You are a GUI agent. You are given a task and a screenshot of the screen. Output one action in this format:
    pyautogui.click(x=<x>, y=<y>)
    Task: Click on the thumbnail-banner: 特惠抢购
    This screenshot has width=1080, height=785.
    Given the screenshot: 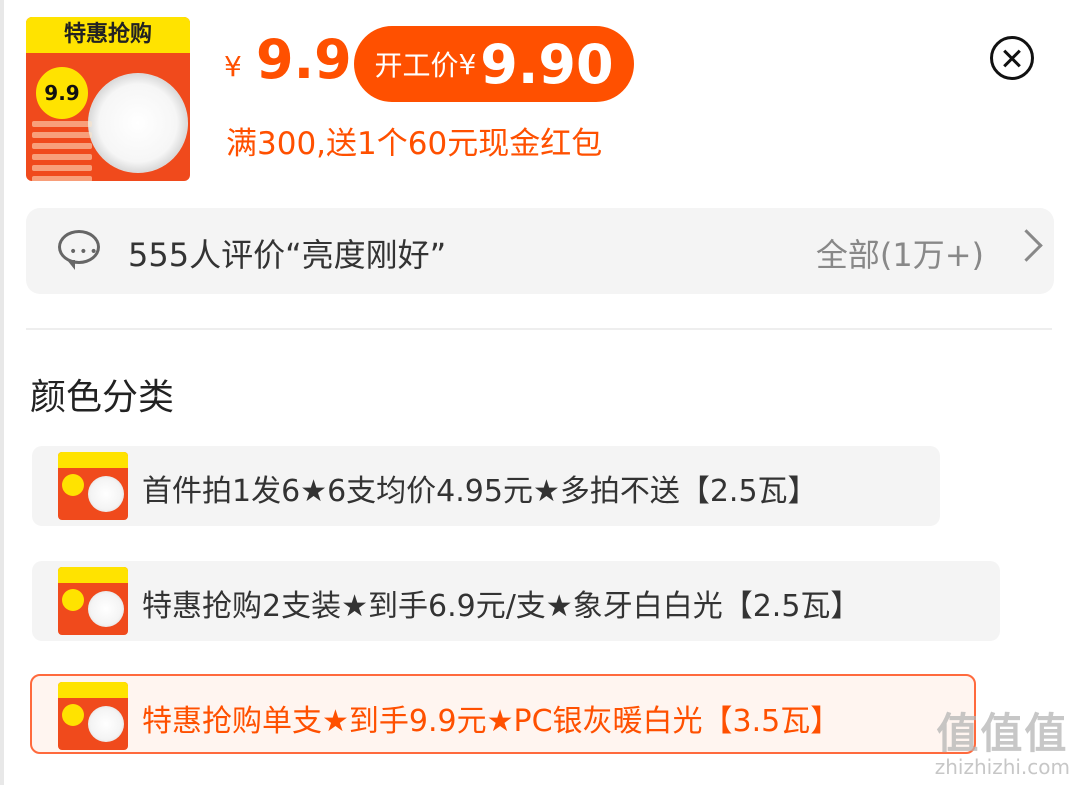 What is the action you would take?
    pyautogui.click(x=108, y=35)
    